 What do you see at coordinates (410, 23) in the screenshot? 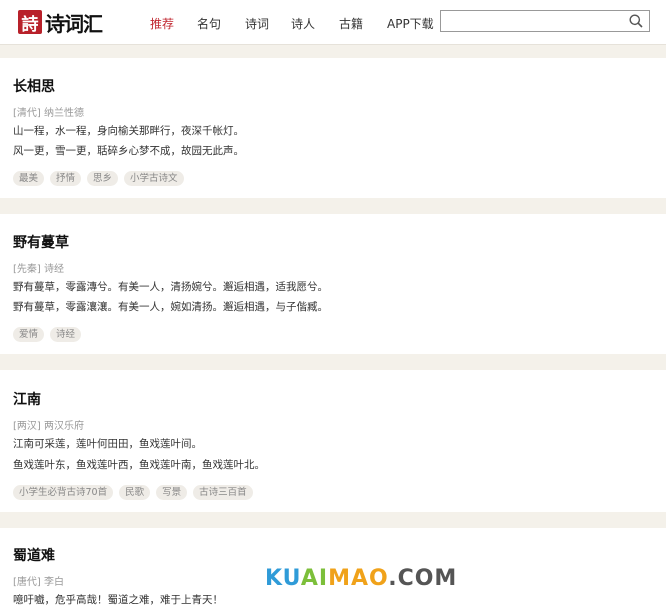
I see `nav-app-download: APP下载` at bounding box center [410, 23].